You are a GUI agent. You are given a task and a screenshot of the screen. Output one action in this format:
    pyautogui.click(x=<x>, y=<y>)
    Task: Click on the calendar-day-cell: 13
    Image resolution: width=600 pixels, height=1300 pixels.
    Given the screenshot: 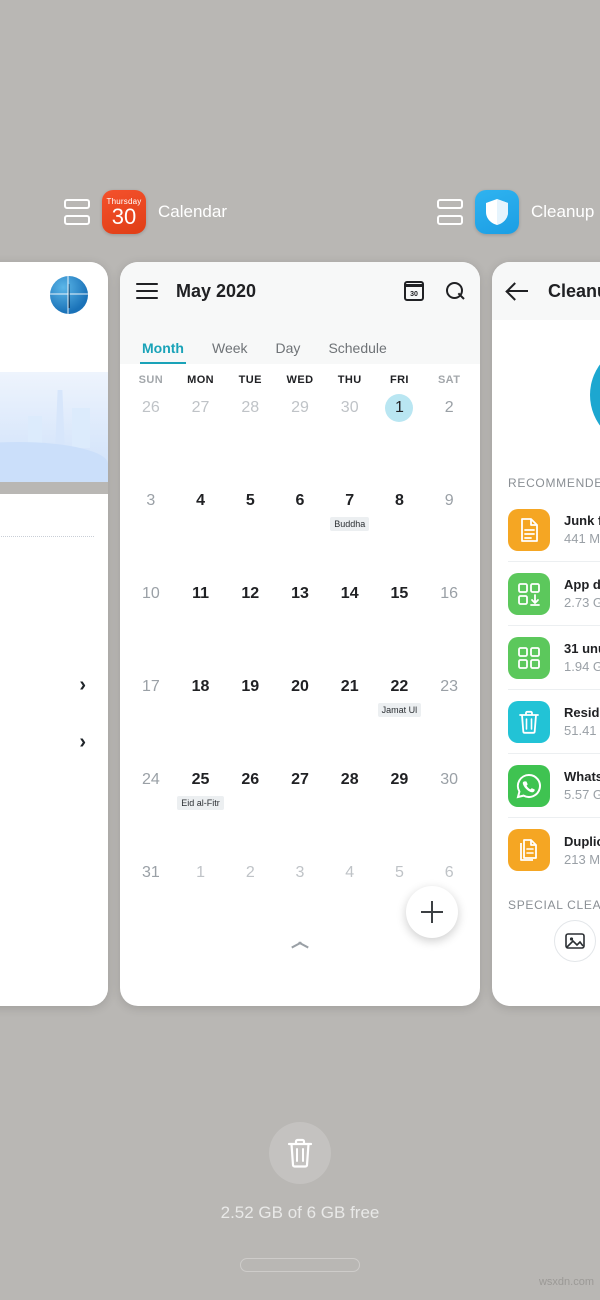 What is the action you would take?
    pyautogui.click(x=300, y=620)
    